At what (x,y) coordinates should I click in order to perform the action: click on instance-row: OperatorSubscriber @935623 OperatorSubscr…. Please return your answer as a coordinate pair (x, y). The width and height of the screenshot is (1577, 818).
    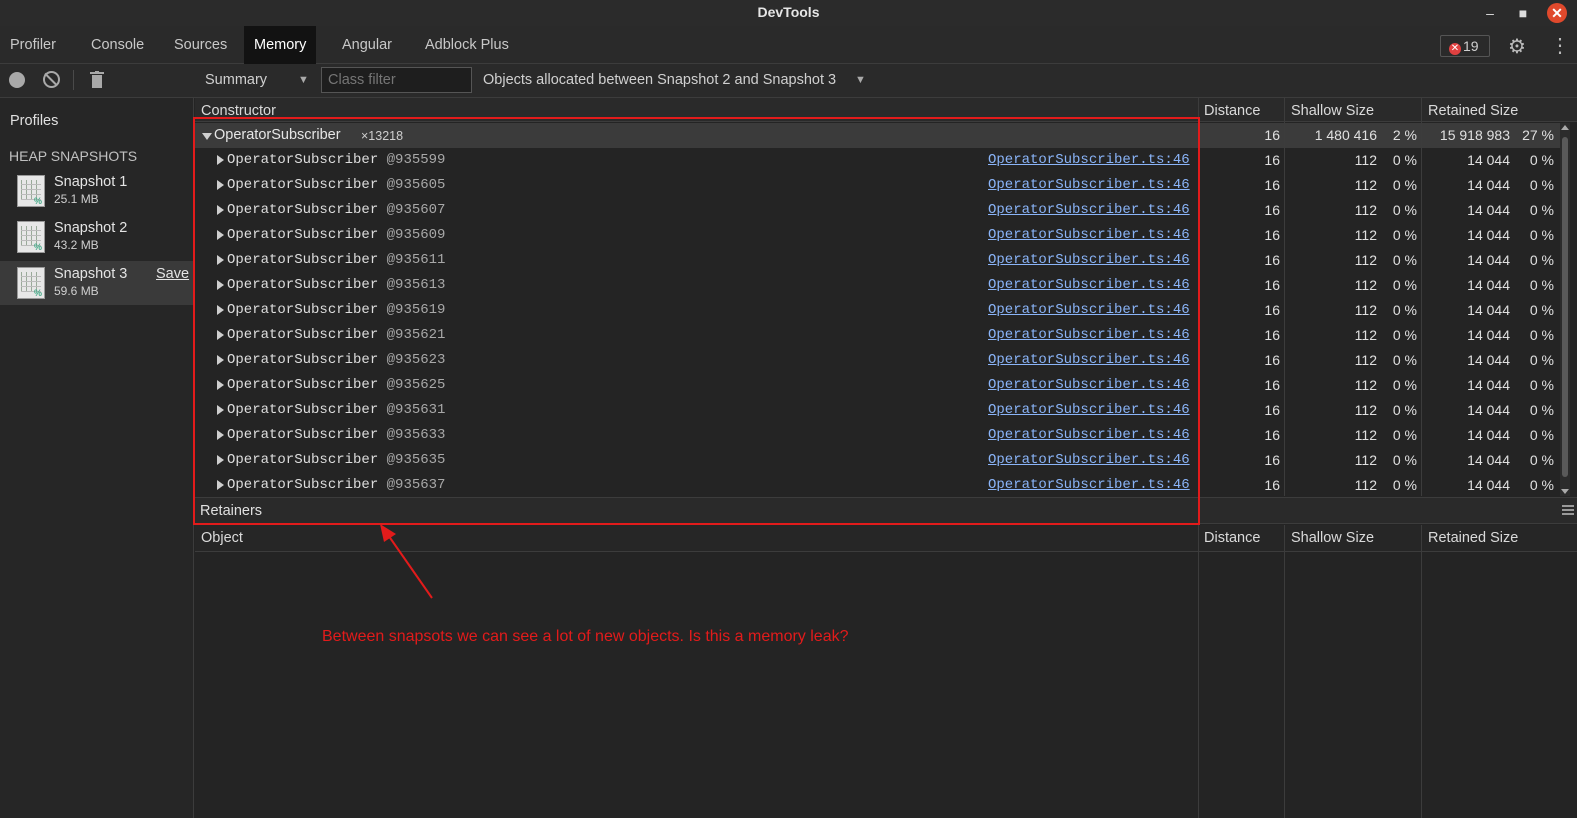
    Looking at the image, I should click on (877, 360).